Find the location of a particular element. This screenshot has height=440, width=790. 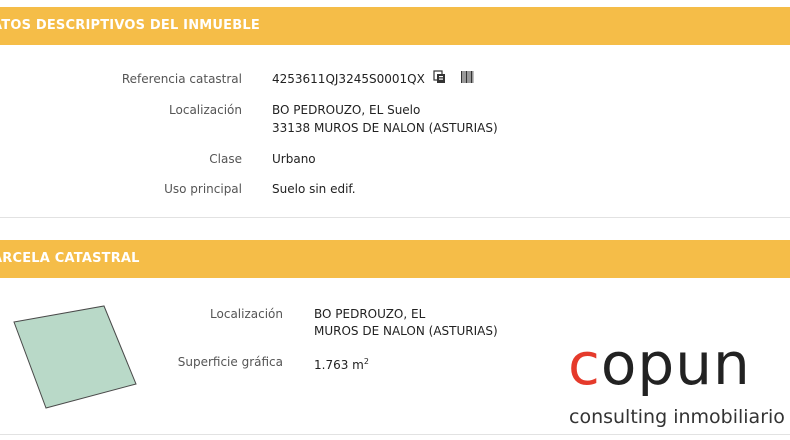

localizacion-line1: BO PEDROUZO, EL Suelo is located at coordinates (346, 110).